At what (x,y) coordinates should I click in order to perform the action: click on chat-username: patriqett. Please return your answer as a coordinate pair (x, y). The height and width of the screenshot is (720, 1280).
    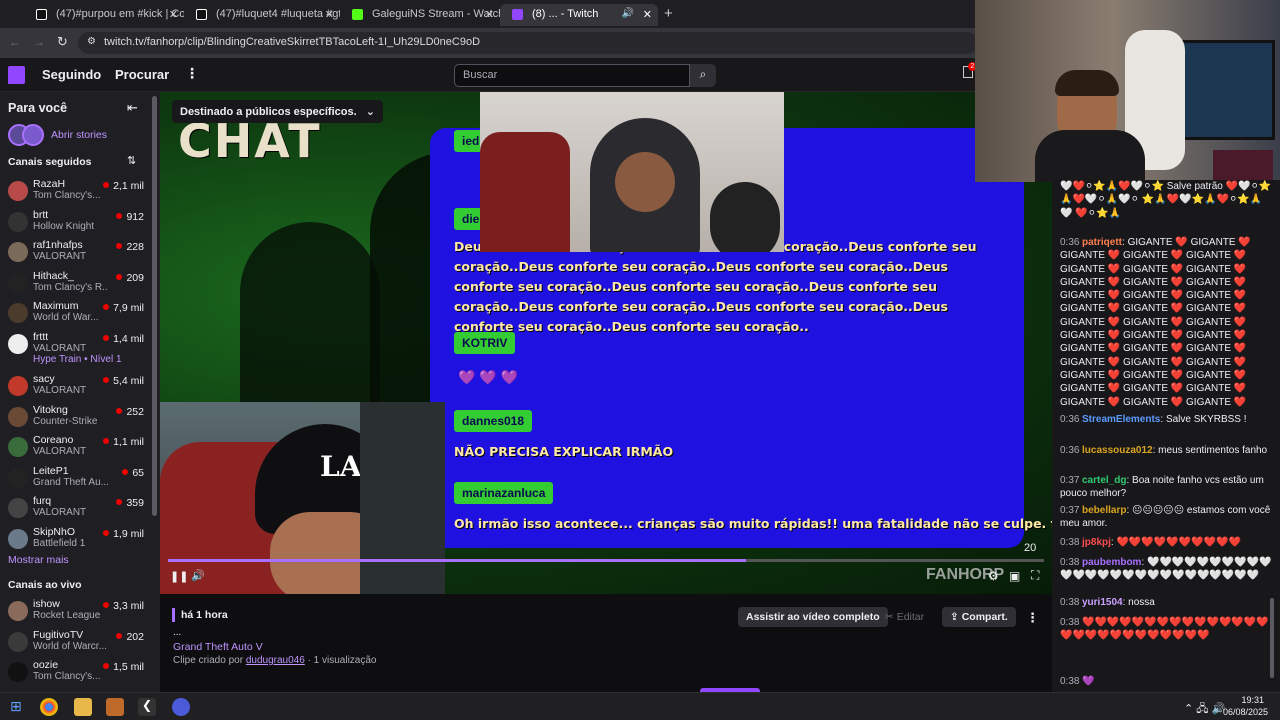
    Looking at the image, I should click on (1102, 242).